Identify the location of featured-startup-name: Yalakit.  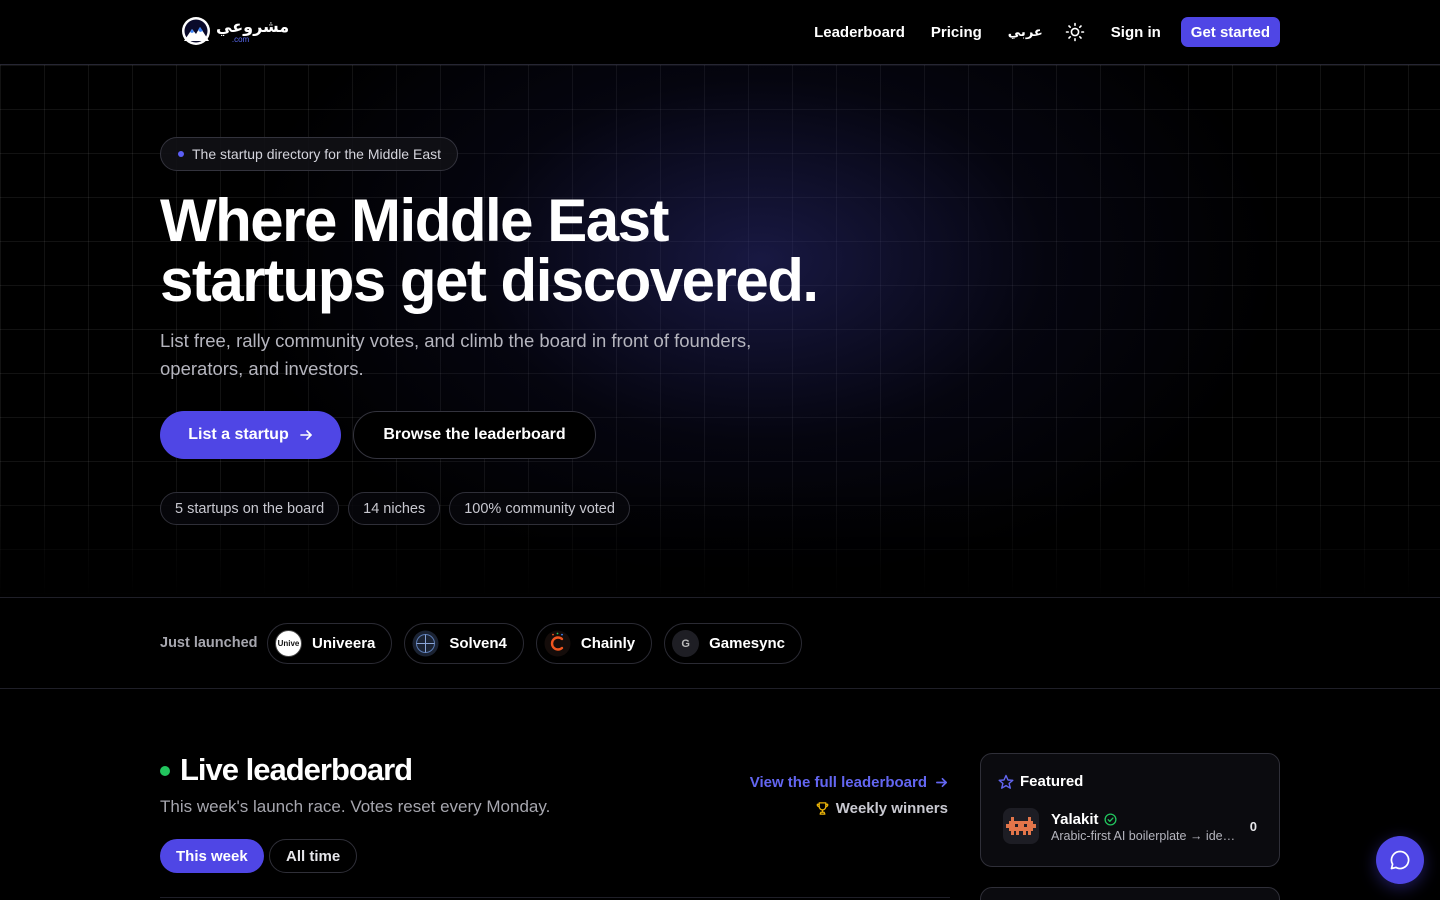
(1075, 819).